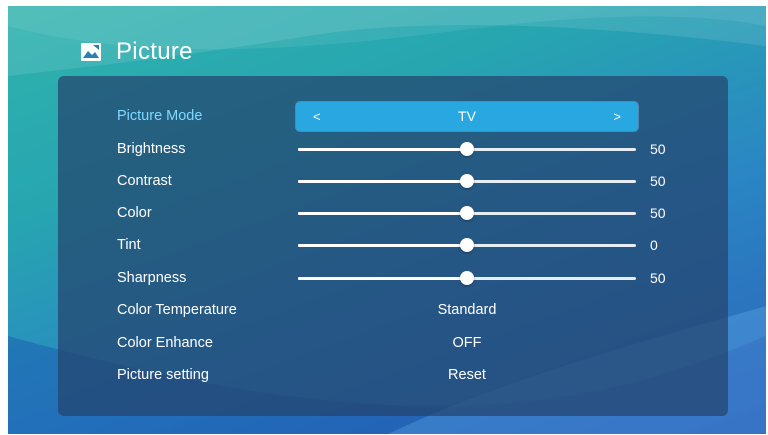 The height and width of the screenshot is (435, 768). Describe the element at coordinates (658, 181) in the screenshot. I see `contrast-value: 50` at that location.